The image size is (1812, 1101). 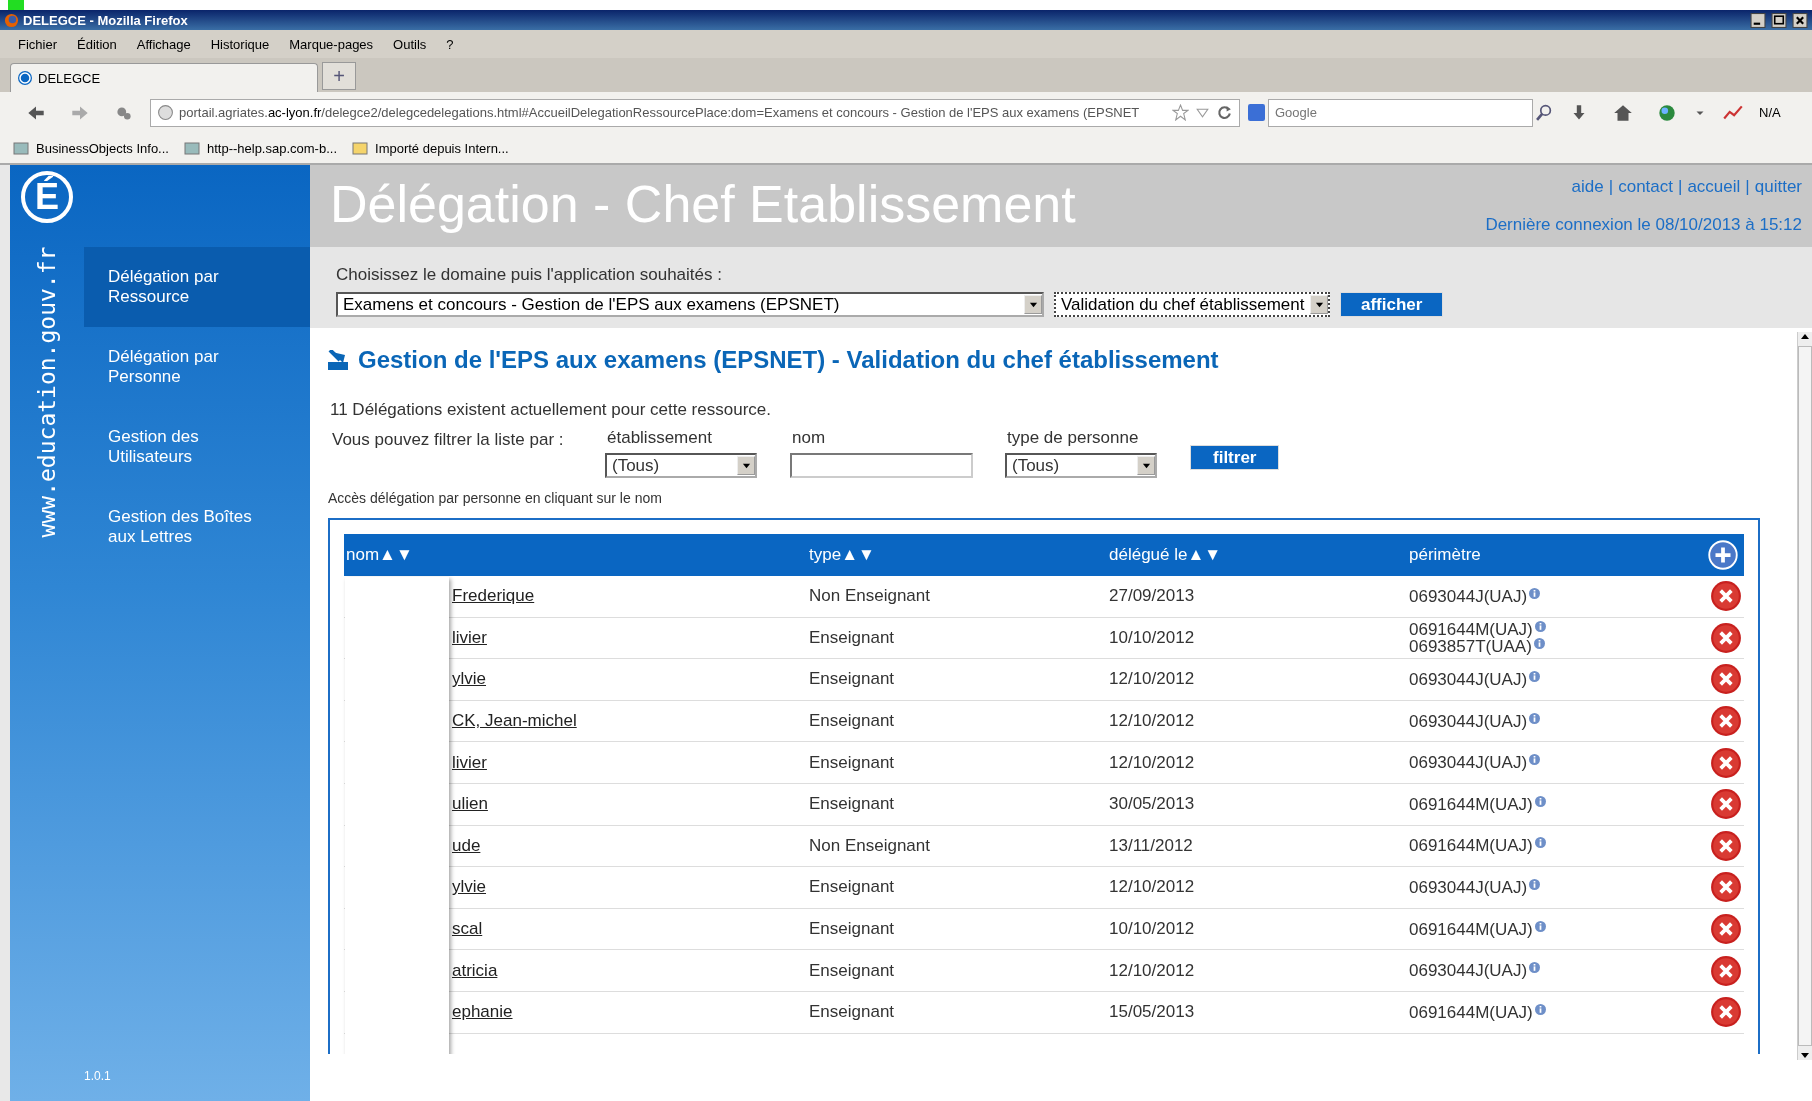 I want to click on reload-icon, so click(x=1224, y=112).